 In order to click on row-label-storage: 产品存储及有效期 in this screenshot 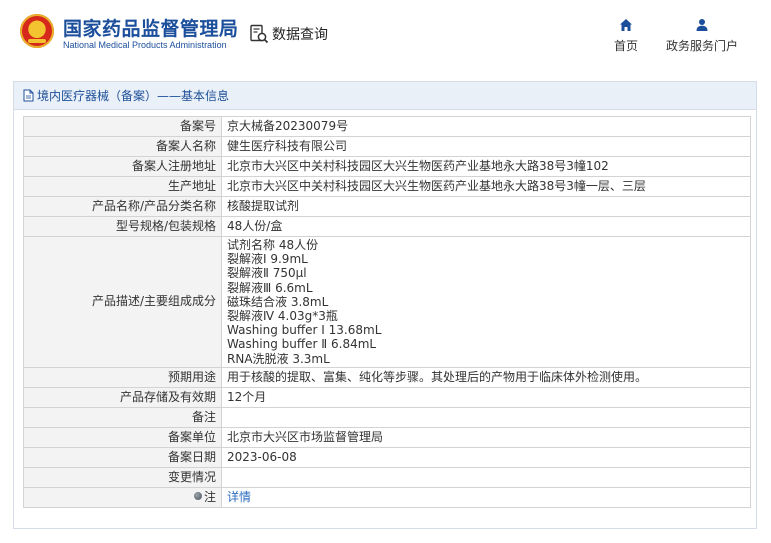, I will do `click(122, 397)`.